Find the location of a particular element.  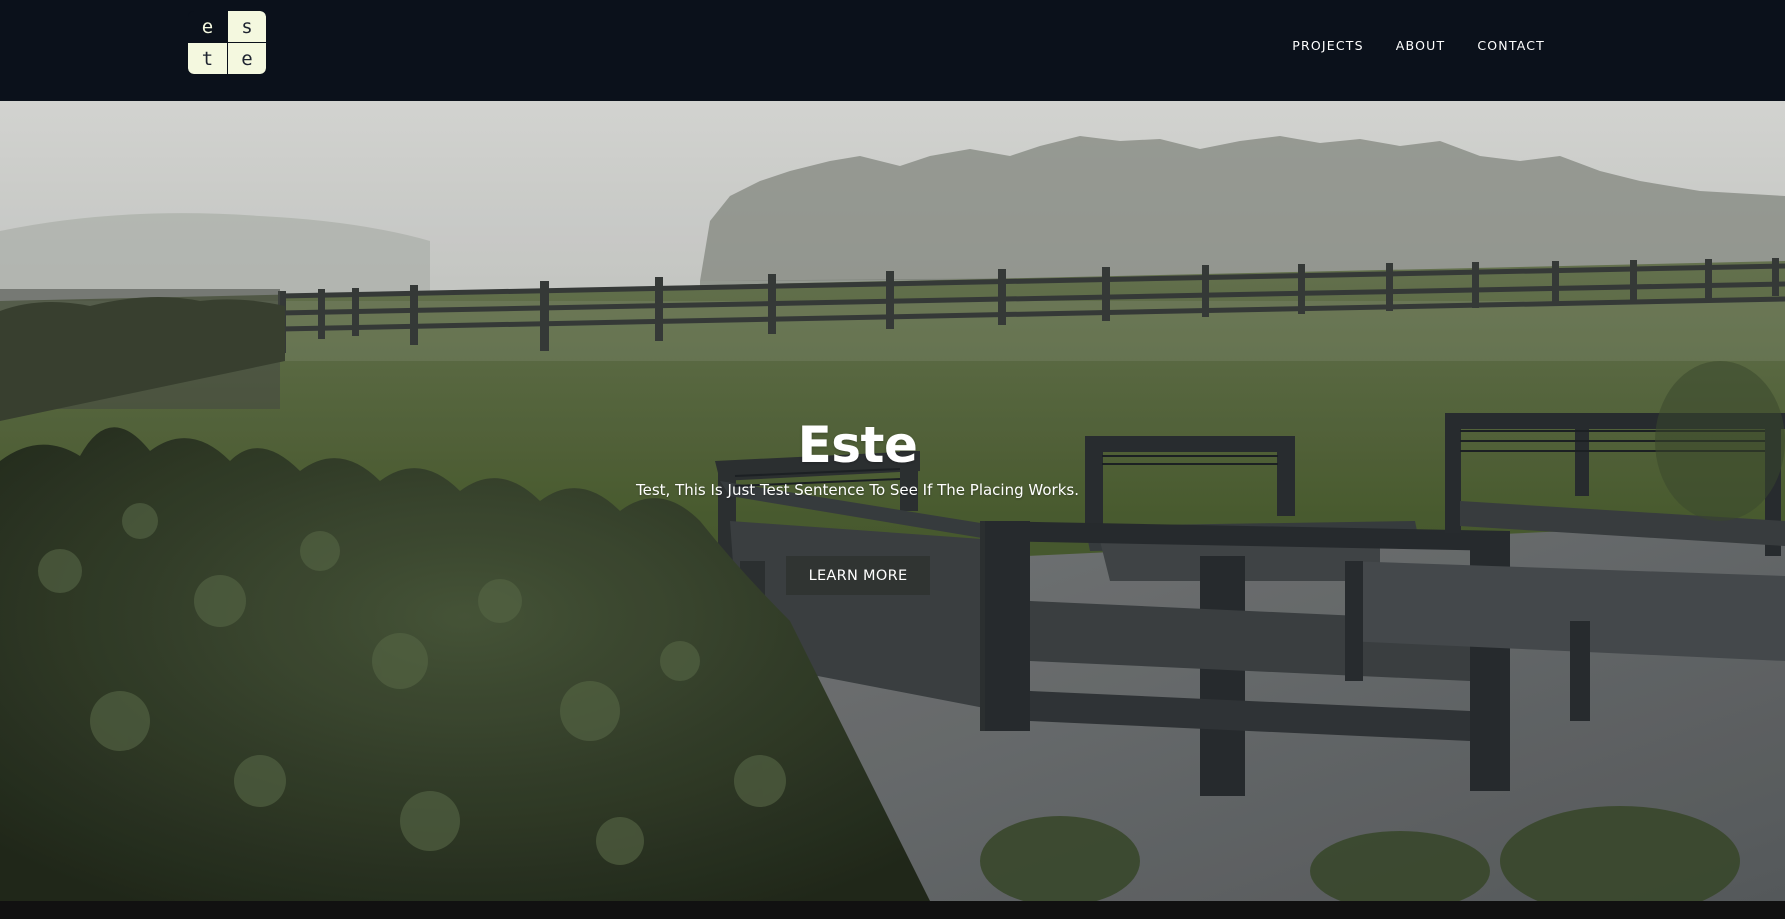

nav-link-about: ABOUT is located at coordinates (1421, 45).